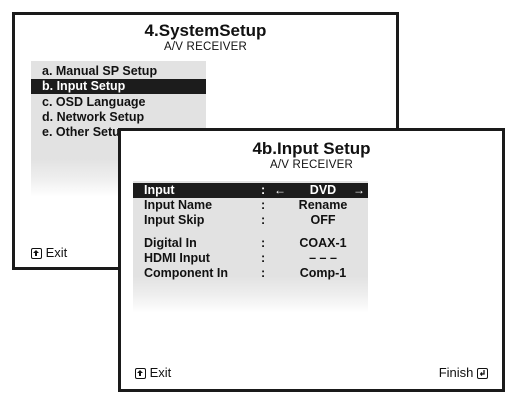  What do you see at coordinates (118, 102) in the screenshot?
I see `menu-item-osd-language: c. OSD Language` at bounding box center [118, 102].